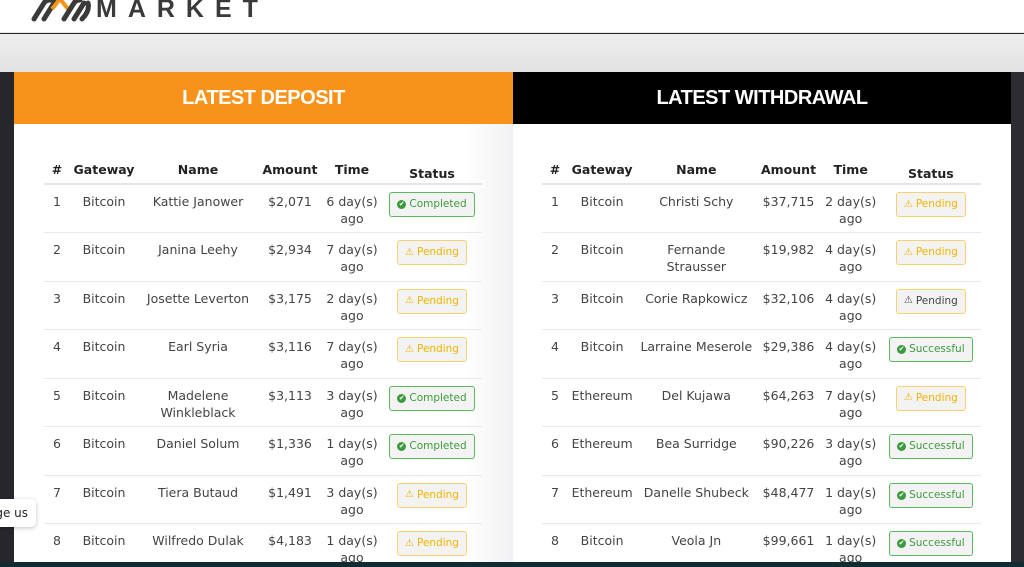  What do you see at coordinates (290, 499) in the screenshot?
I see `cell-amount: $1,491` at bounding box center [290, 499].